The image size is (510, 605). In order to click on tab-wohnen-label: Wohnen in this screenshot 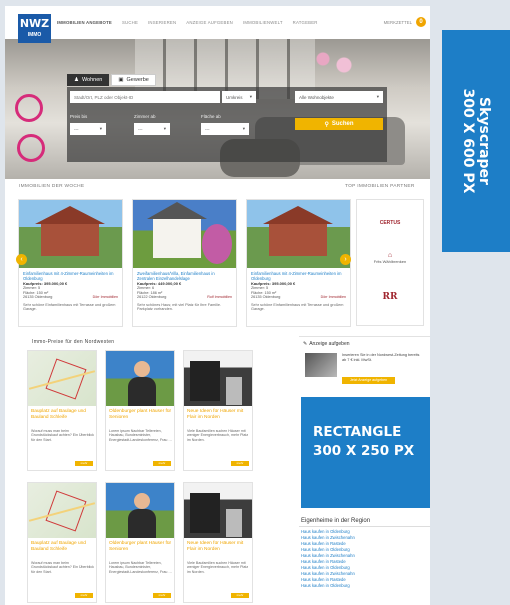, I will do `click(92, 80)`.